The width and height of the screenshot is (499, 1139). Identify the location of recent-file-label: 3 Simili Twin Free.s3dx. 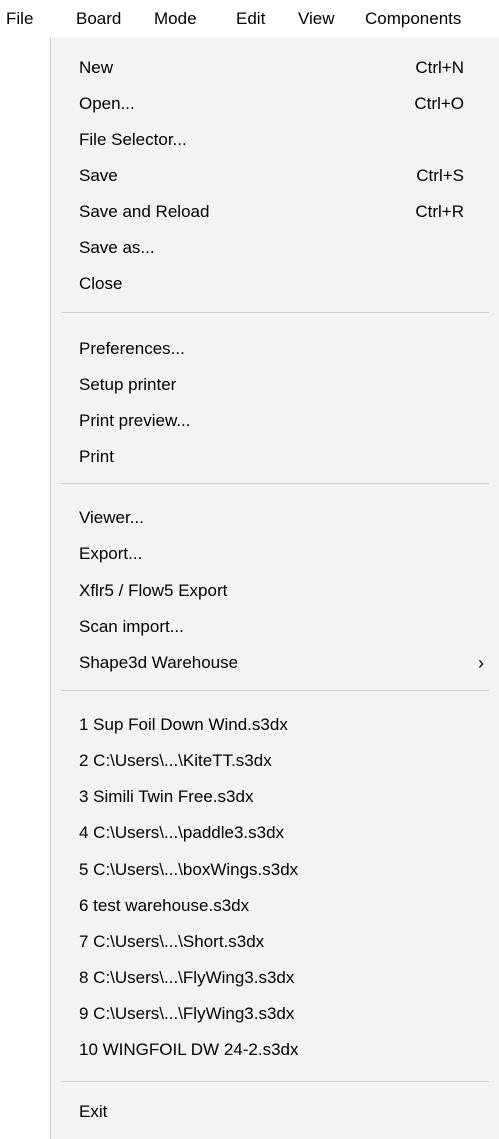
(166, 796).